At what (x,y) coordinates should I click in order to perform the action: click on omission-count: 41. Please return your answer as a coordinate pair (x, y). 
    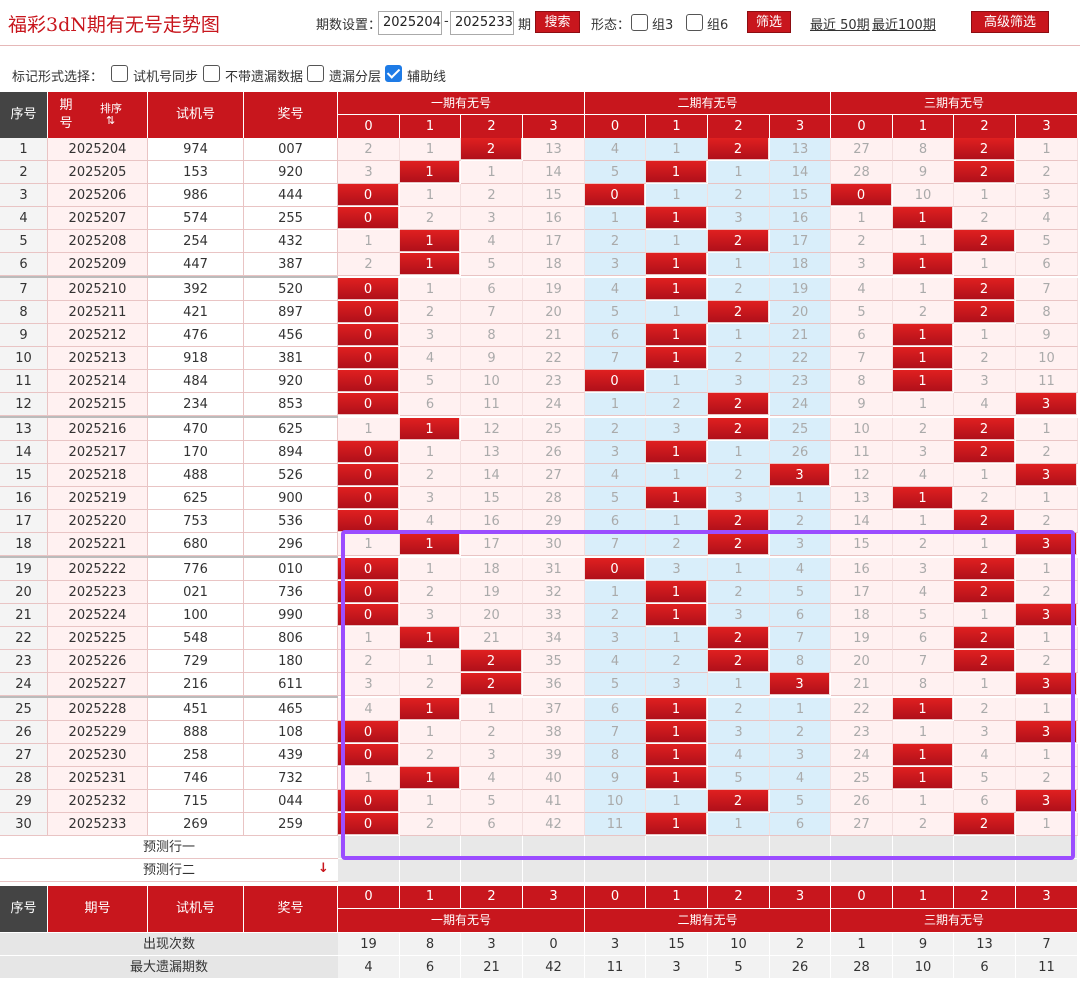
    Looking at the image, I should click on (554, 801).